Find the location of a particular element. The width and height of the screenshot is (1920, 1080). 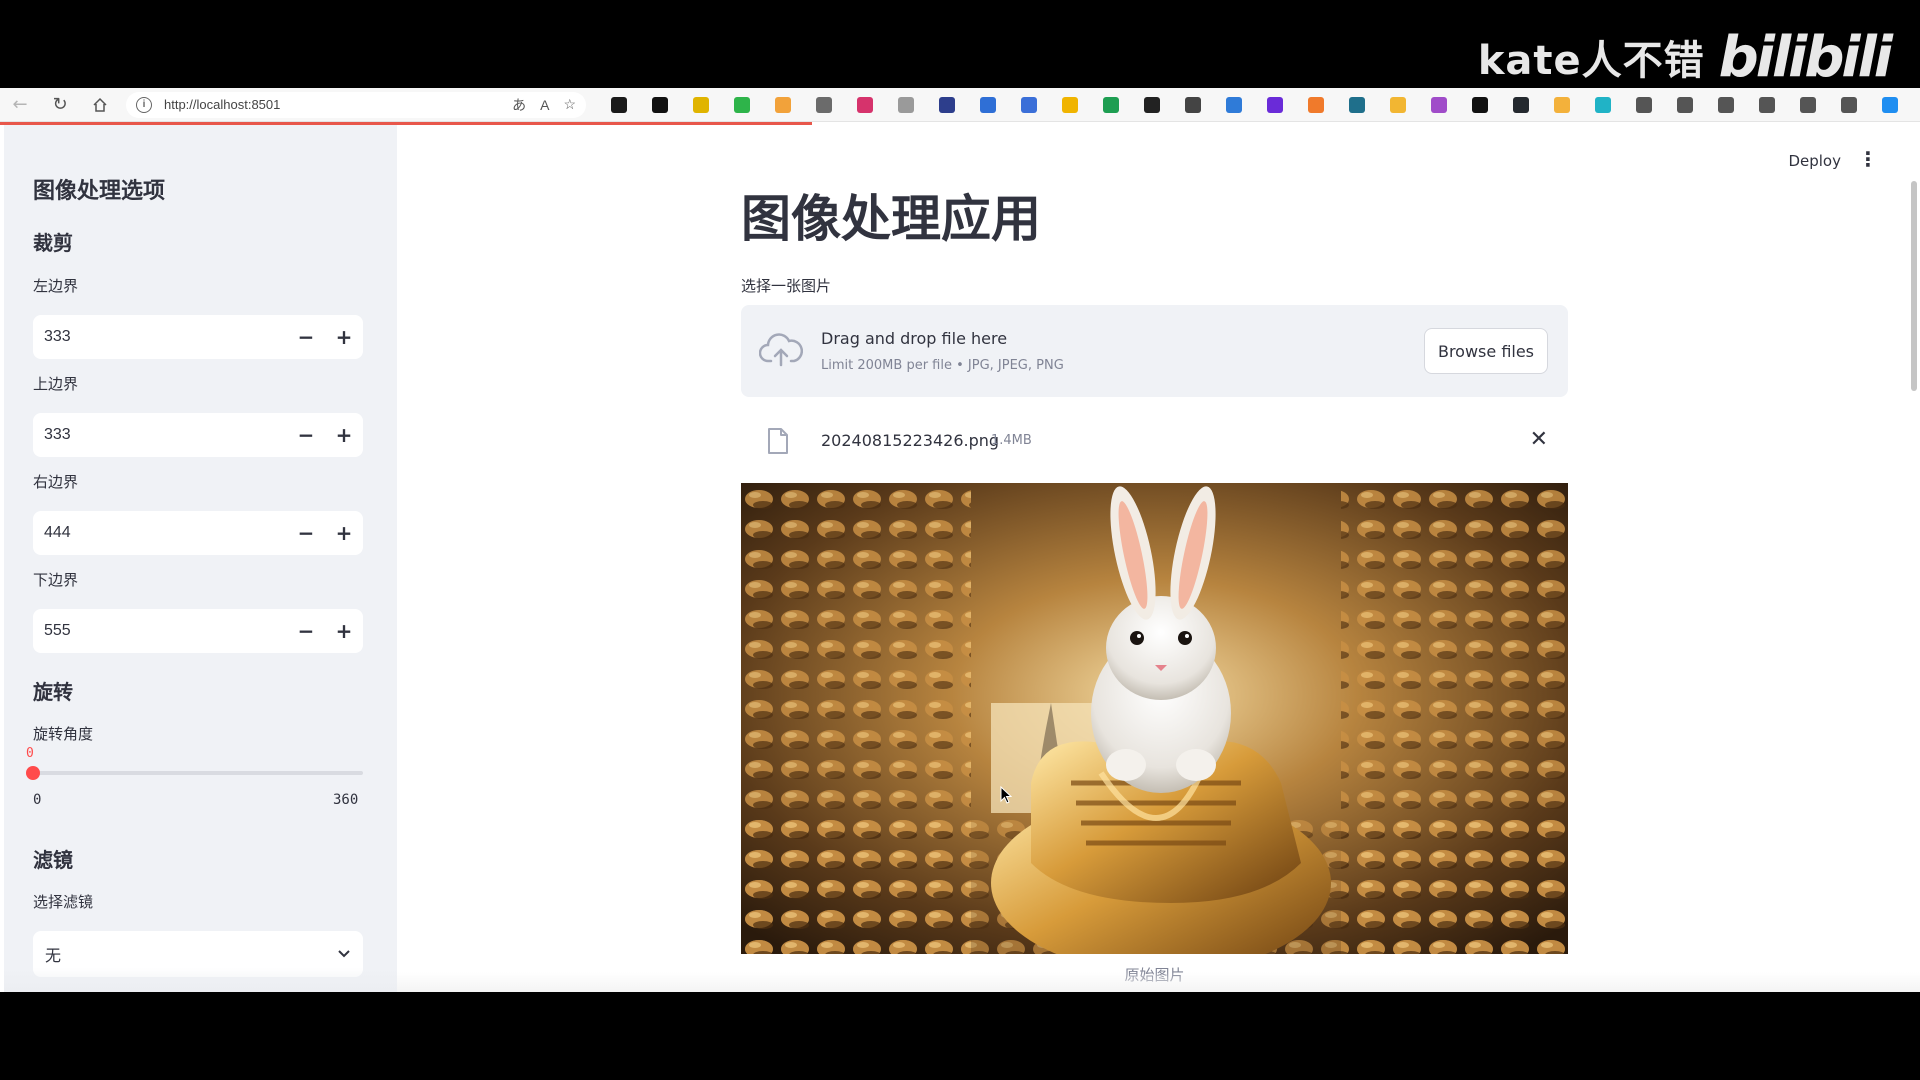

folder-ext-icon is located at coordinates (1561, 105).